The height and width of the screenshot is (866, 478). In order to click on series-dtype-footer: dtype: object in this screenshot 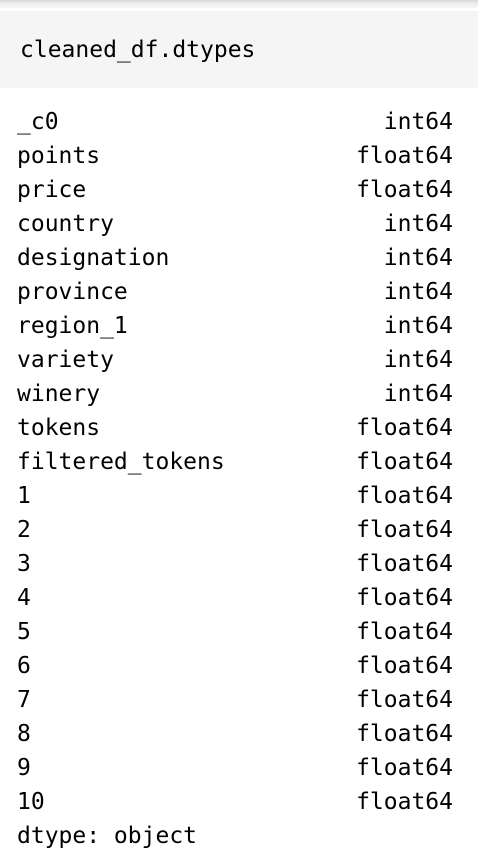, I will do `click(107, 836)`.